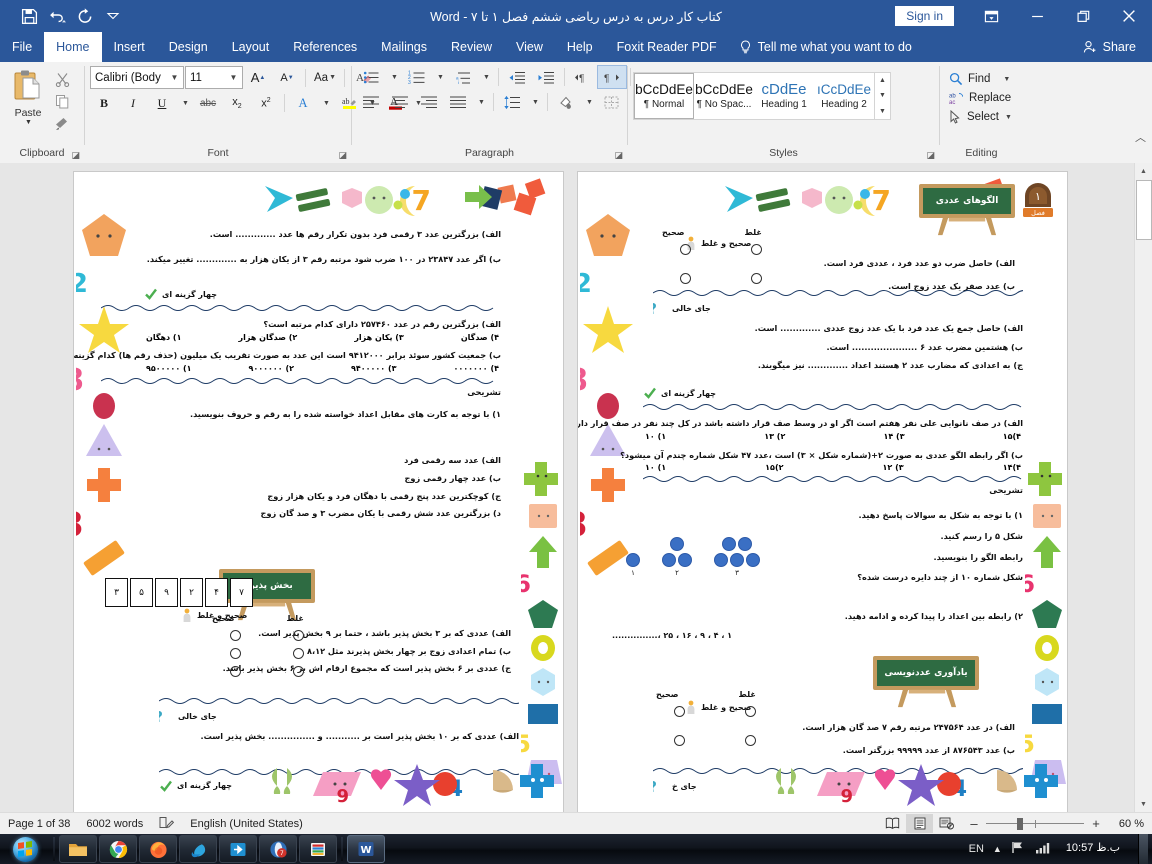 The width and height of the screenshot is (1152, 864). What do you see at coordinates (589, 102) in the screenshot?
I see `shading-chevron-down-icon: ▼` at bounding box center [589, 102].